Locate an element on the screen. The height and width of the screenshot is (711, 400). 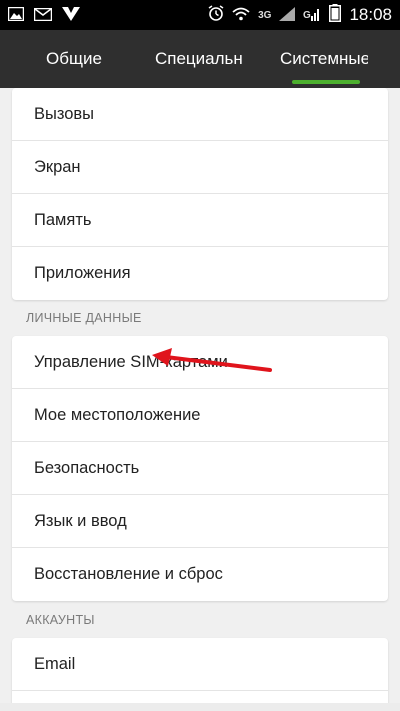
list-item-location: Мое местоположение is located at coordinates (200, 415).